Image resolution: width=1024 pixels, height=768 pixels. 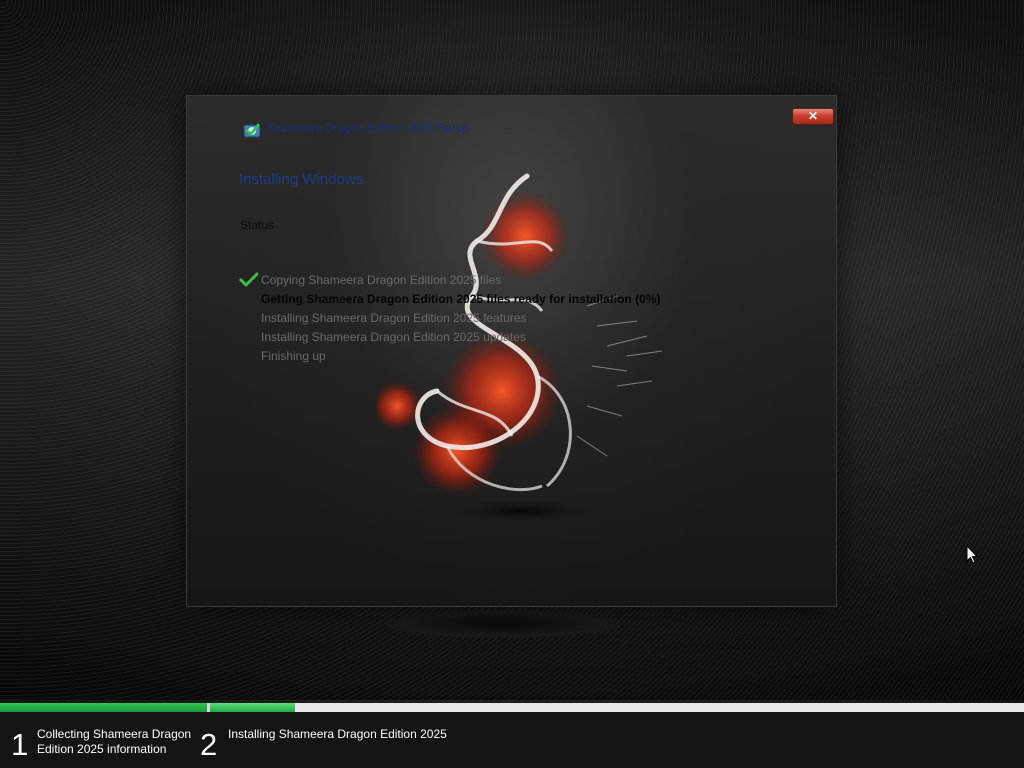 What do you see at coordinates (252, 130) in the screenshot?
I see `setup-disc-icon` at bounding box center [252, 130].